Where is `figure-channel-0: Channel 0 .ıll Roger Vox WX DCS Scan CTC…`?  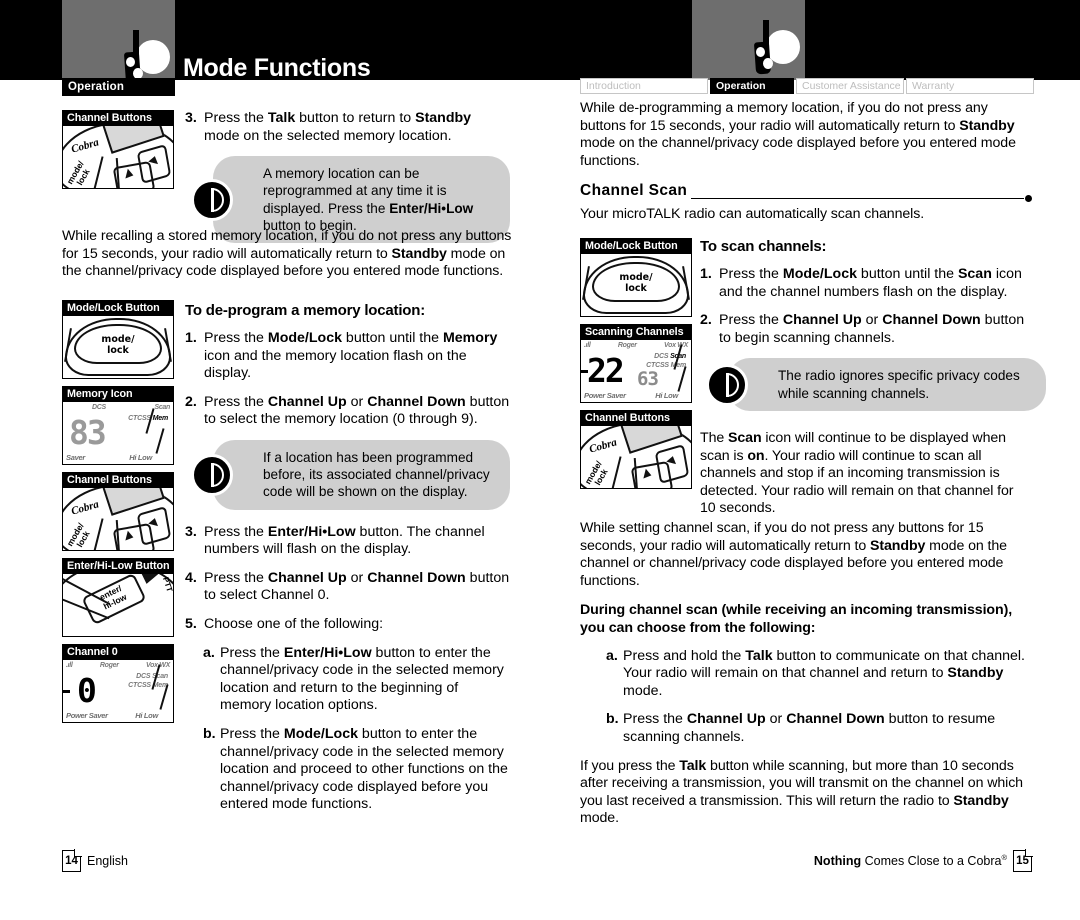 figure-channel-0: Channel 0 .ıll Roger Vox WX DCS Scan CTC… is located at coordinates (118, 683).